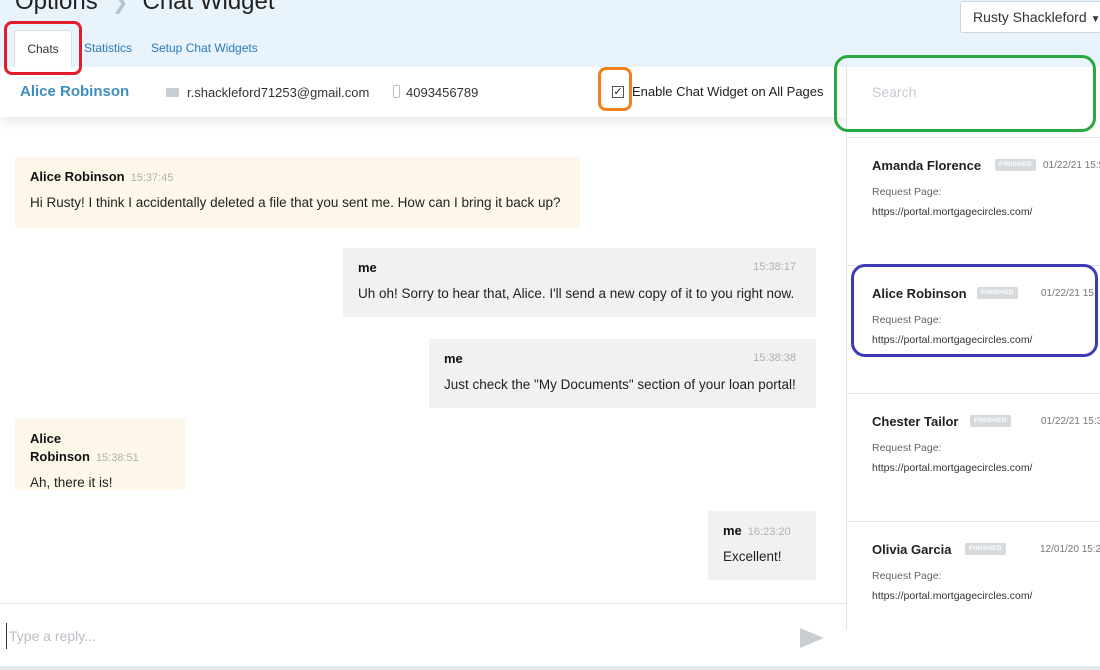  I want to click on user-dropdown: Rusty Shackleford ▼, so click(1030, 17).